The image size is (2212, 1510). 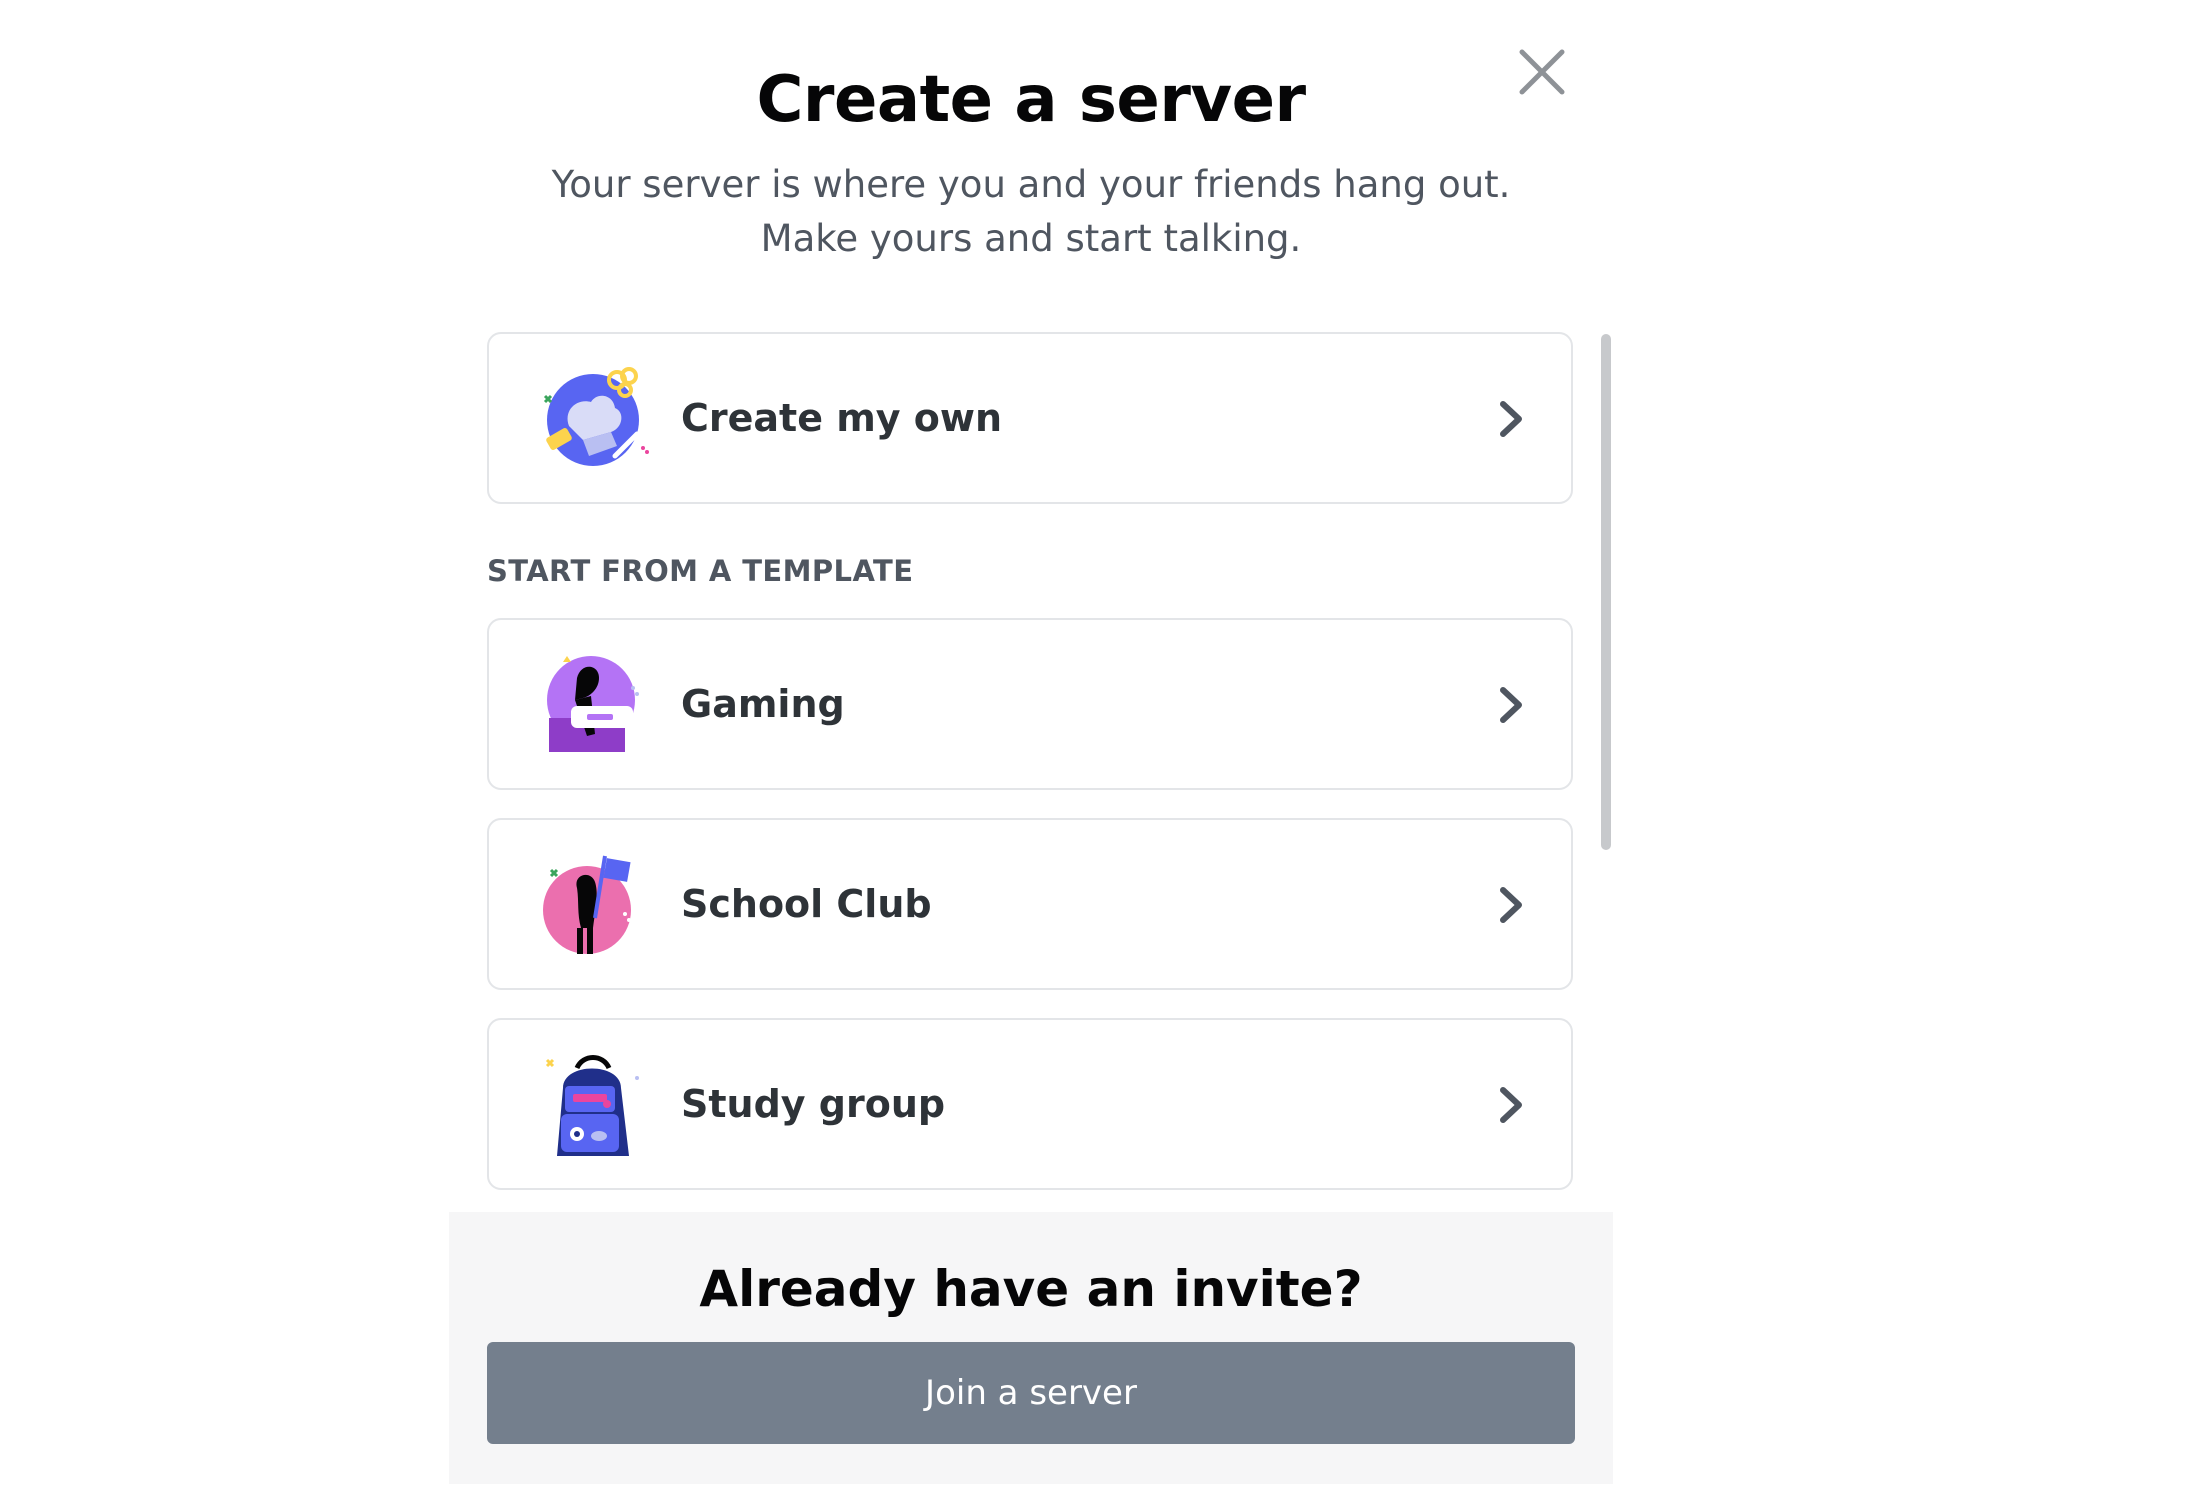 What do you see at coordinates (1030, 704) in the screenshot?
I see `template-gaming-button: Gaming` at bounding box center [1030, 704].